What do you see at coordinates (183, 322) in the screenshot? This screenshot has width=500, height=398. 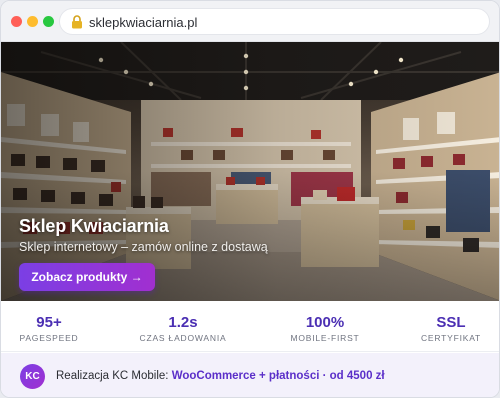 I see `stat-value: 1.2s` at bounding box center [183, 322].